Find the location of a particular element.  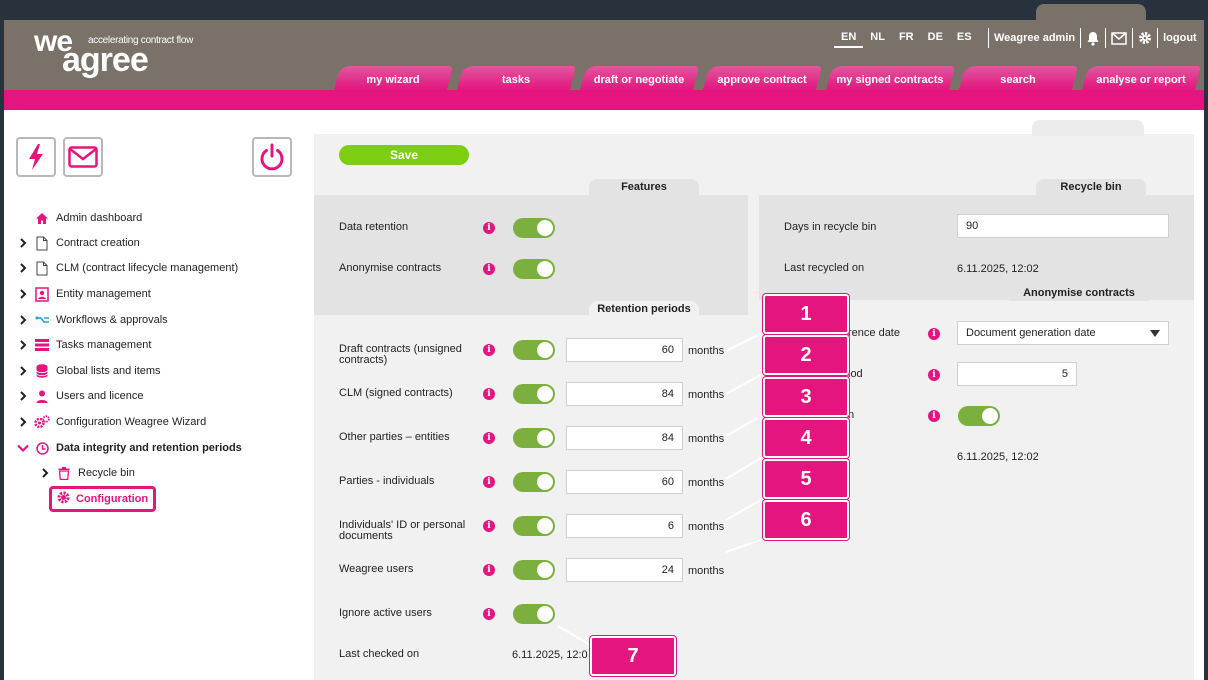

callout-3: 3 is located at coordinates (806, 397).